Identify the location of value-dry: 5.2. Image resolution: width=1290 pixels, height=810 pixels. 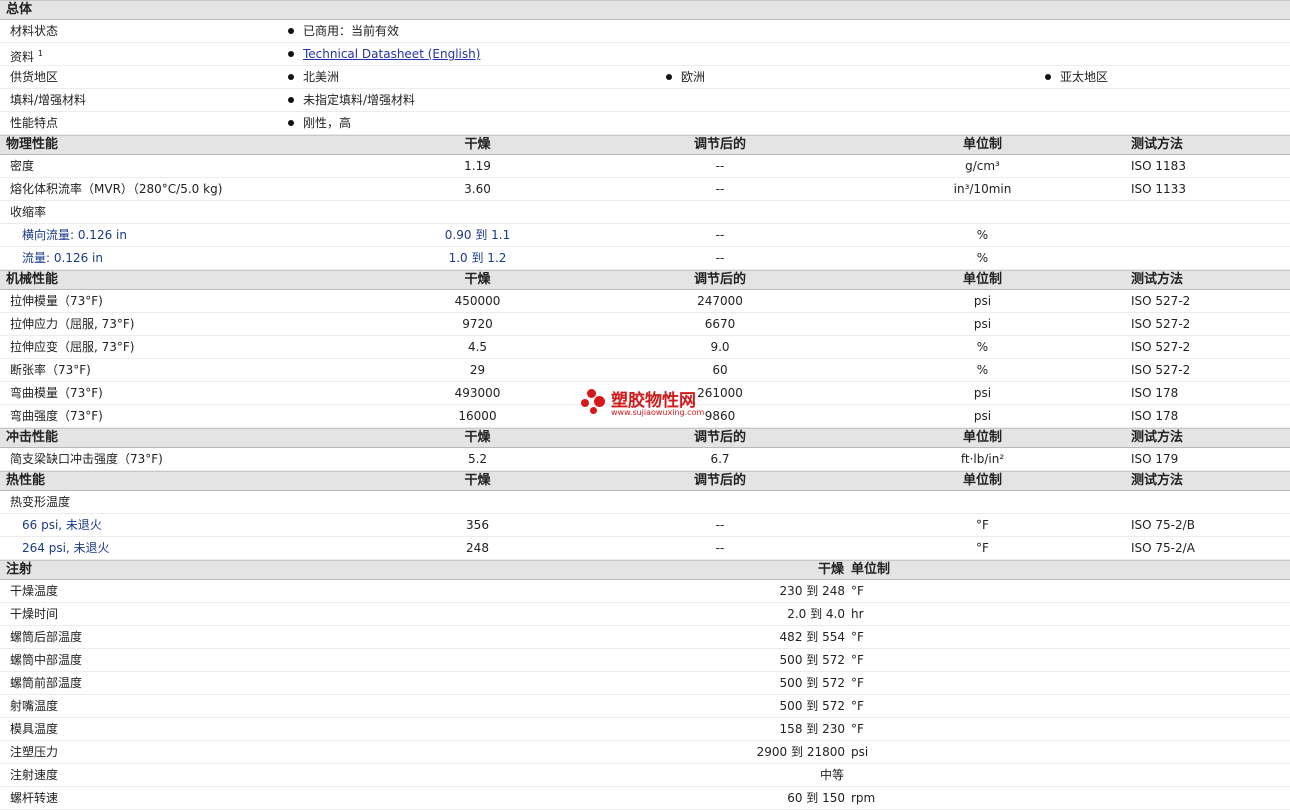
(477, 459).